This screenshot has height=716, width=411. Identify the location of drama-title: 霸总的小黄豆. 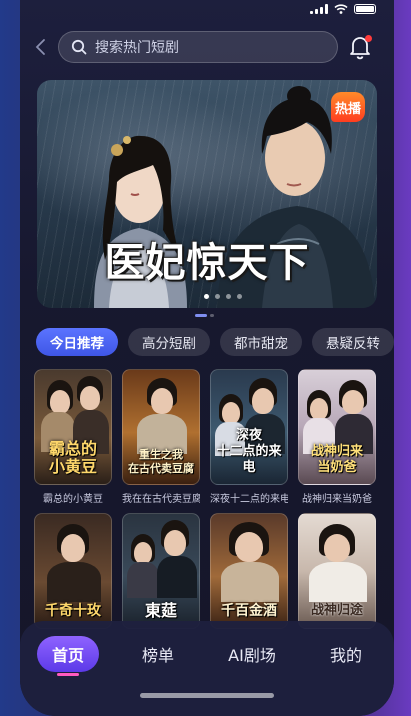
(73, 499).